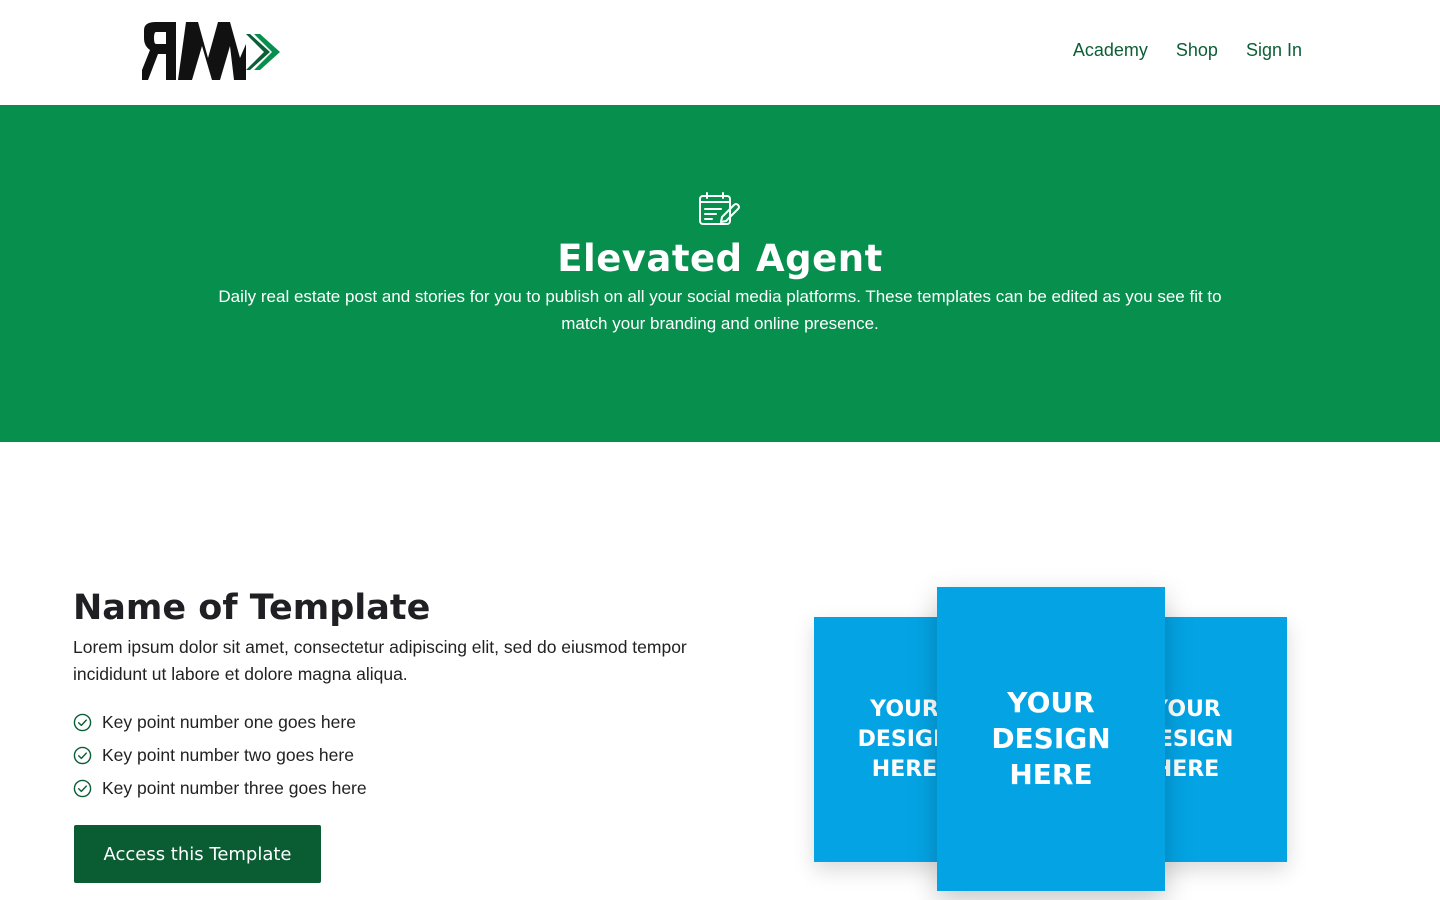 The image size is (1440, 900). What do you see at coordinates (1219, 739) in the screenshot?
I see `mockup-card-right: YOUR DESIGN HERE` at bounding box center [1219, 739].